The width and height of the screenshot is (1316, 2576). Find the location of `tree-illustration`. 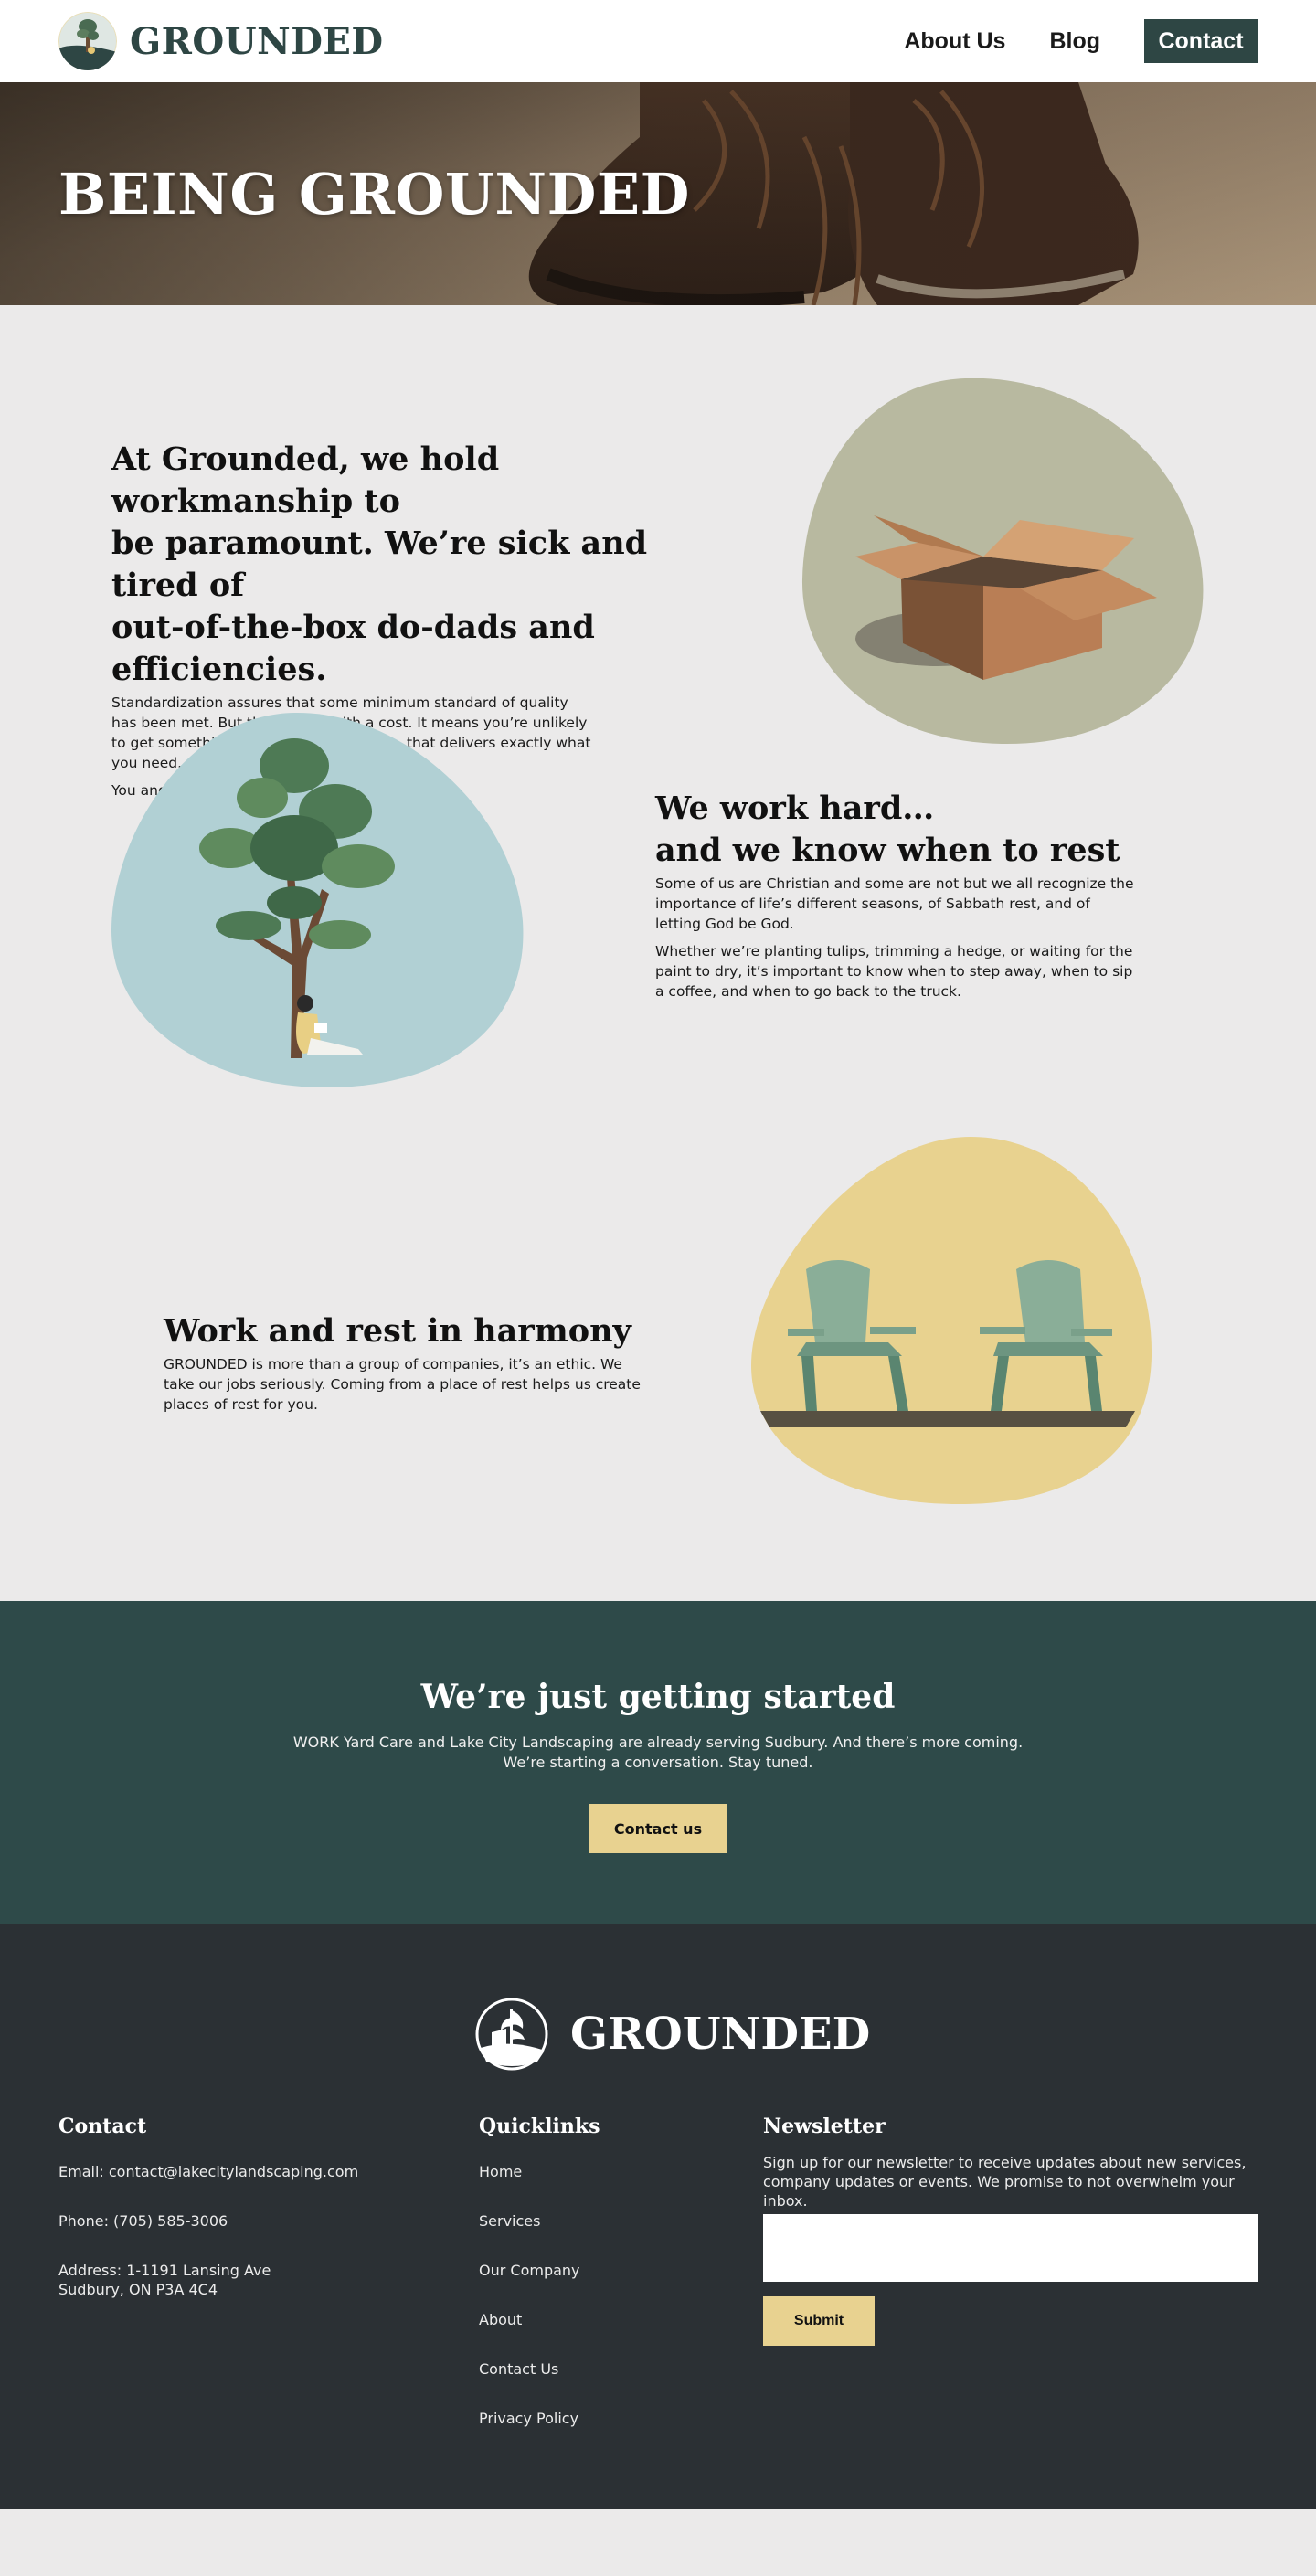

tree-illustration is located at coordinates (317, 900).